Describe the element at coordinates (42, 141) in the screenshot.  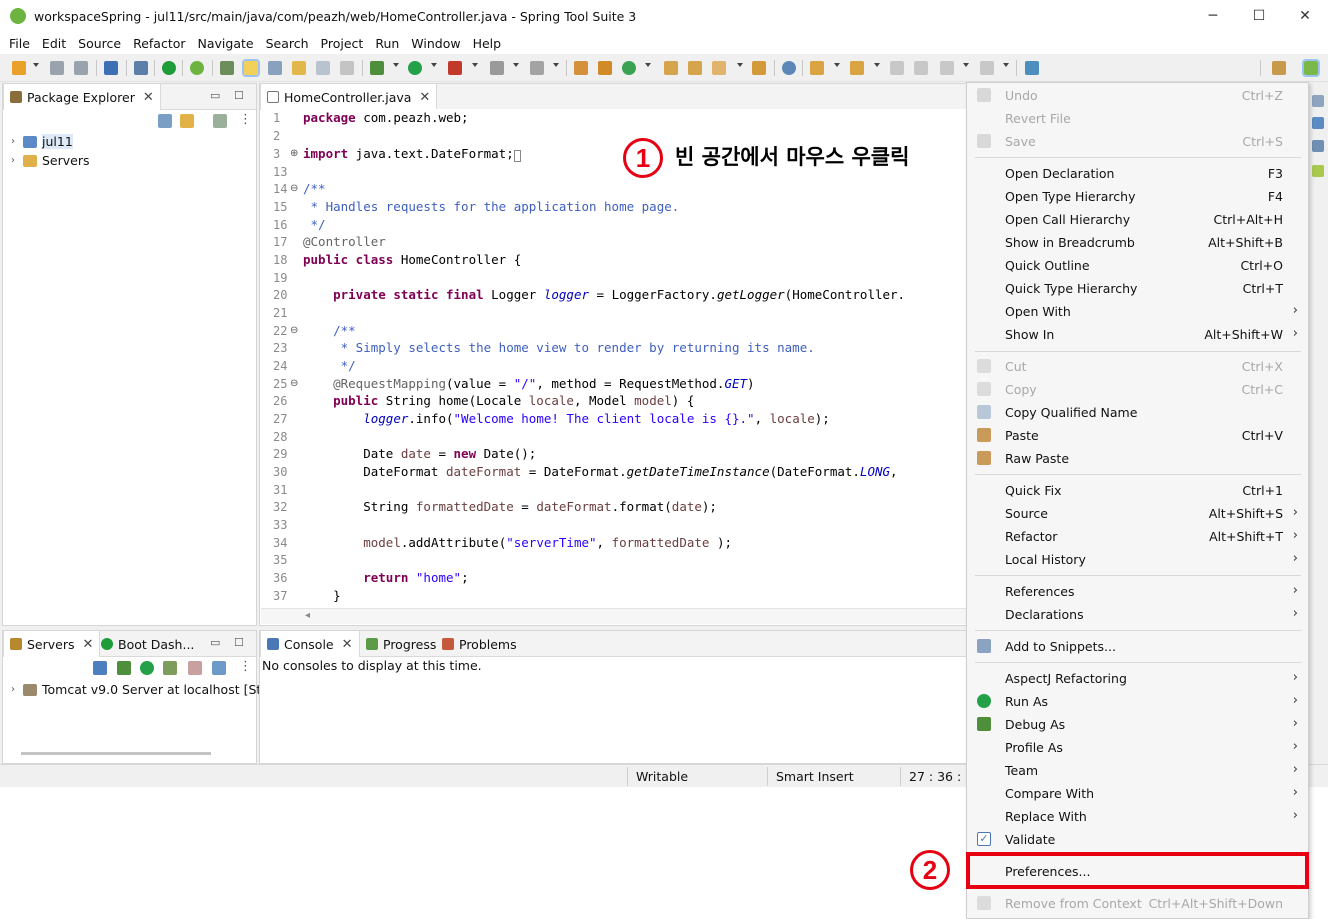
I see `tree-item-jul11: › jul11` at that location.